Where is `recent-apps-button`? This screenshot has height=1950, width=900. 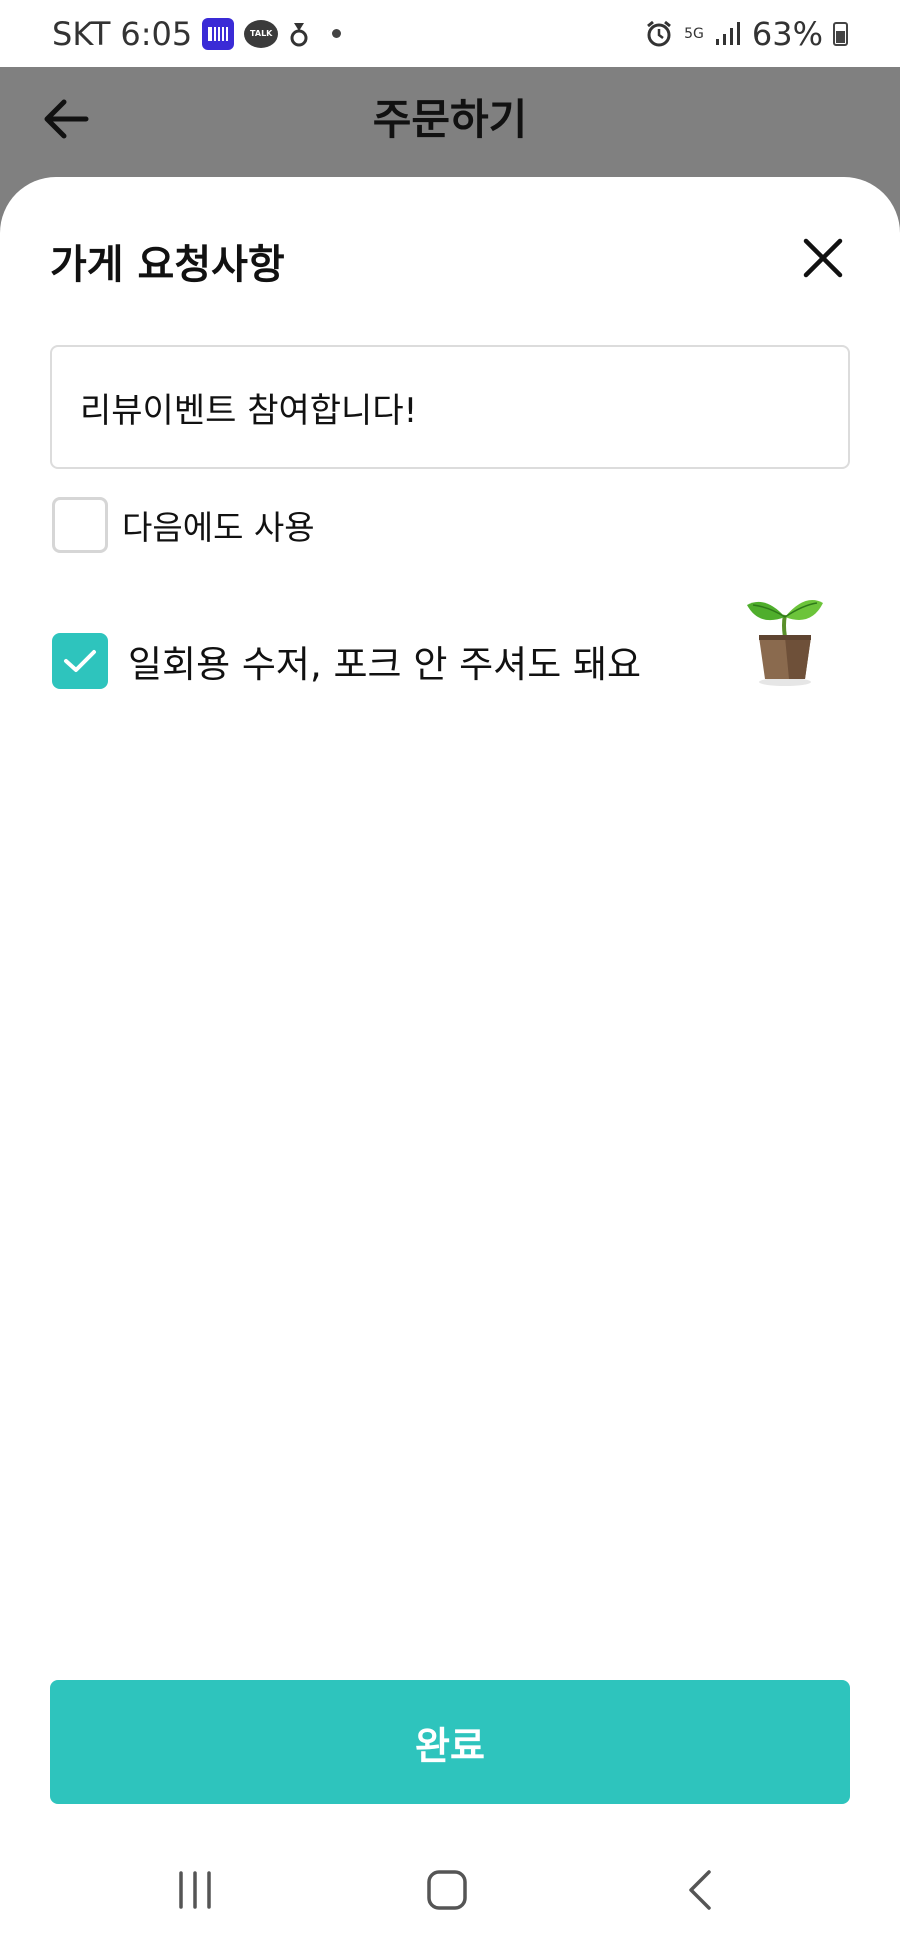
recent-apps-button is located at coordinates (195, 1890).